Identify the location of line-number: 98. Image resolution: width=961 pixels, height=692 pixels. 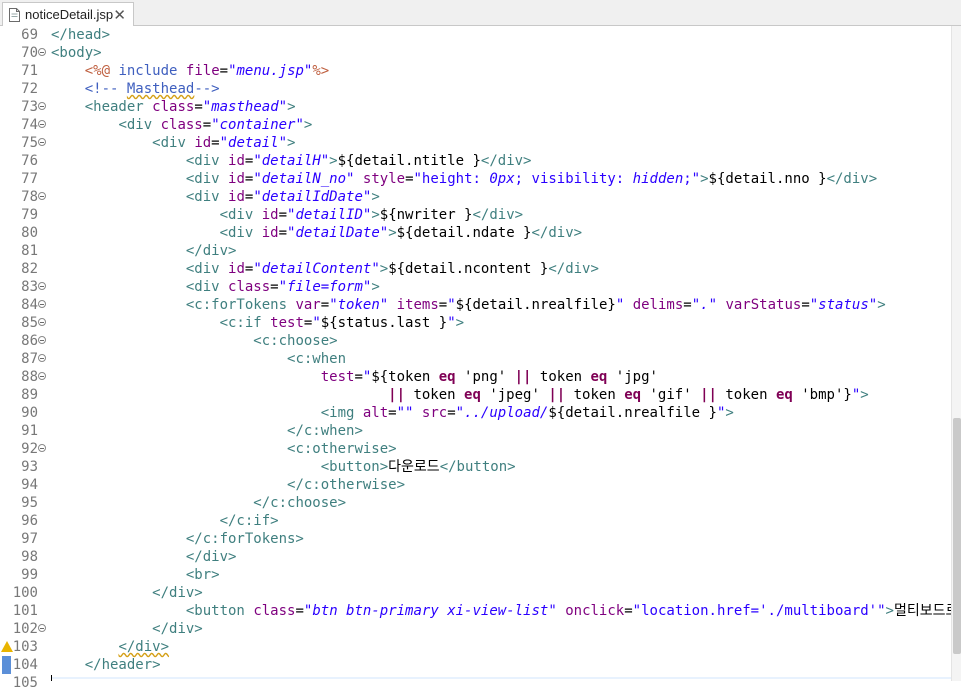
(29, 557).